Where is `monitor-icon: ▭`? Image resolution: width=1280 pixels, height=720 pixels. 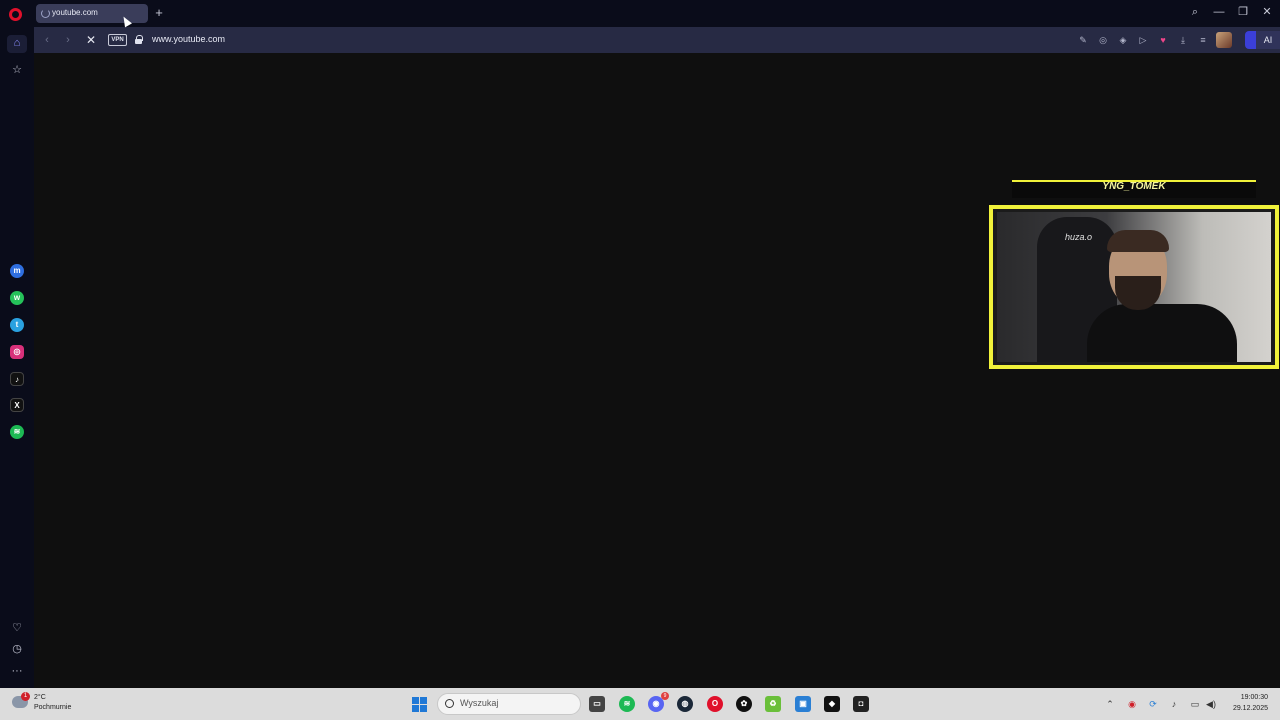
monitor-icon: ▭ is located at coordinates (1195, 704).